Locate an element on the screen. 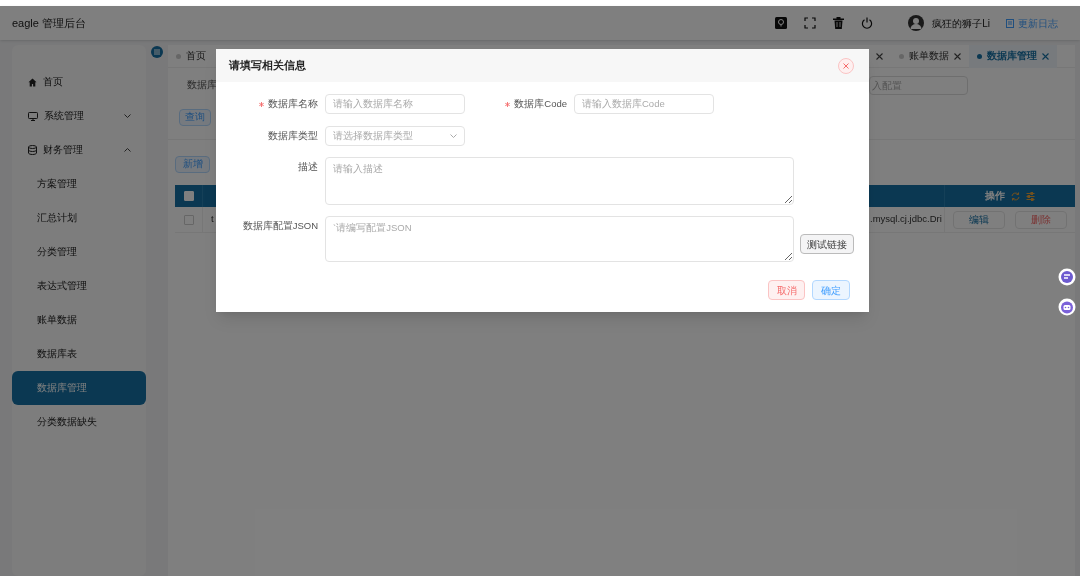  app-title: eagle 管理后台 is located at coordinates (49, 23).